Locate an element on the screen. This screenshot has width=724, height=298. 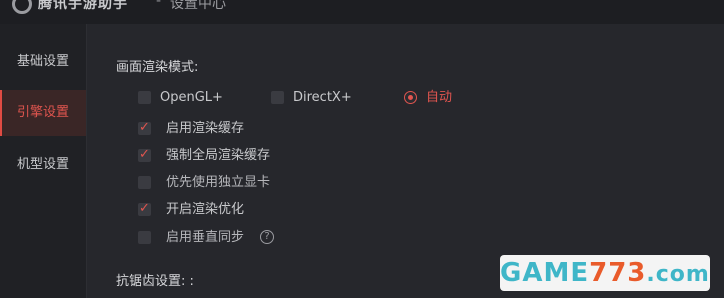
radio-selected-icon is located at coordinates (410, 97).